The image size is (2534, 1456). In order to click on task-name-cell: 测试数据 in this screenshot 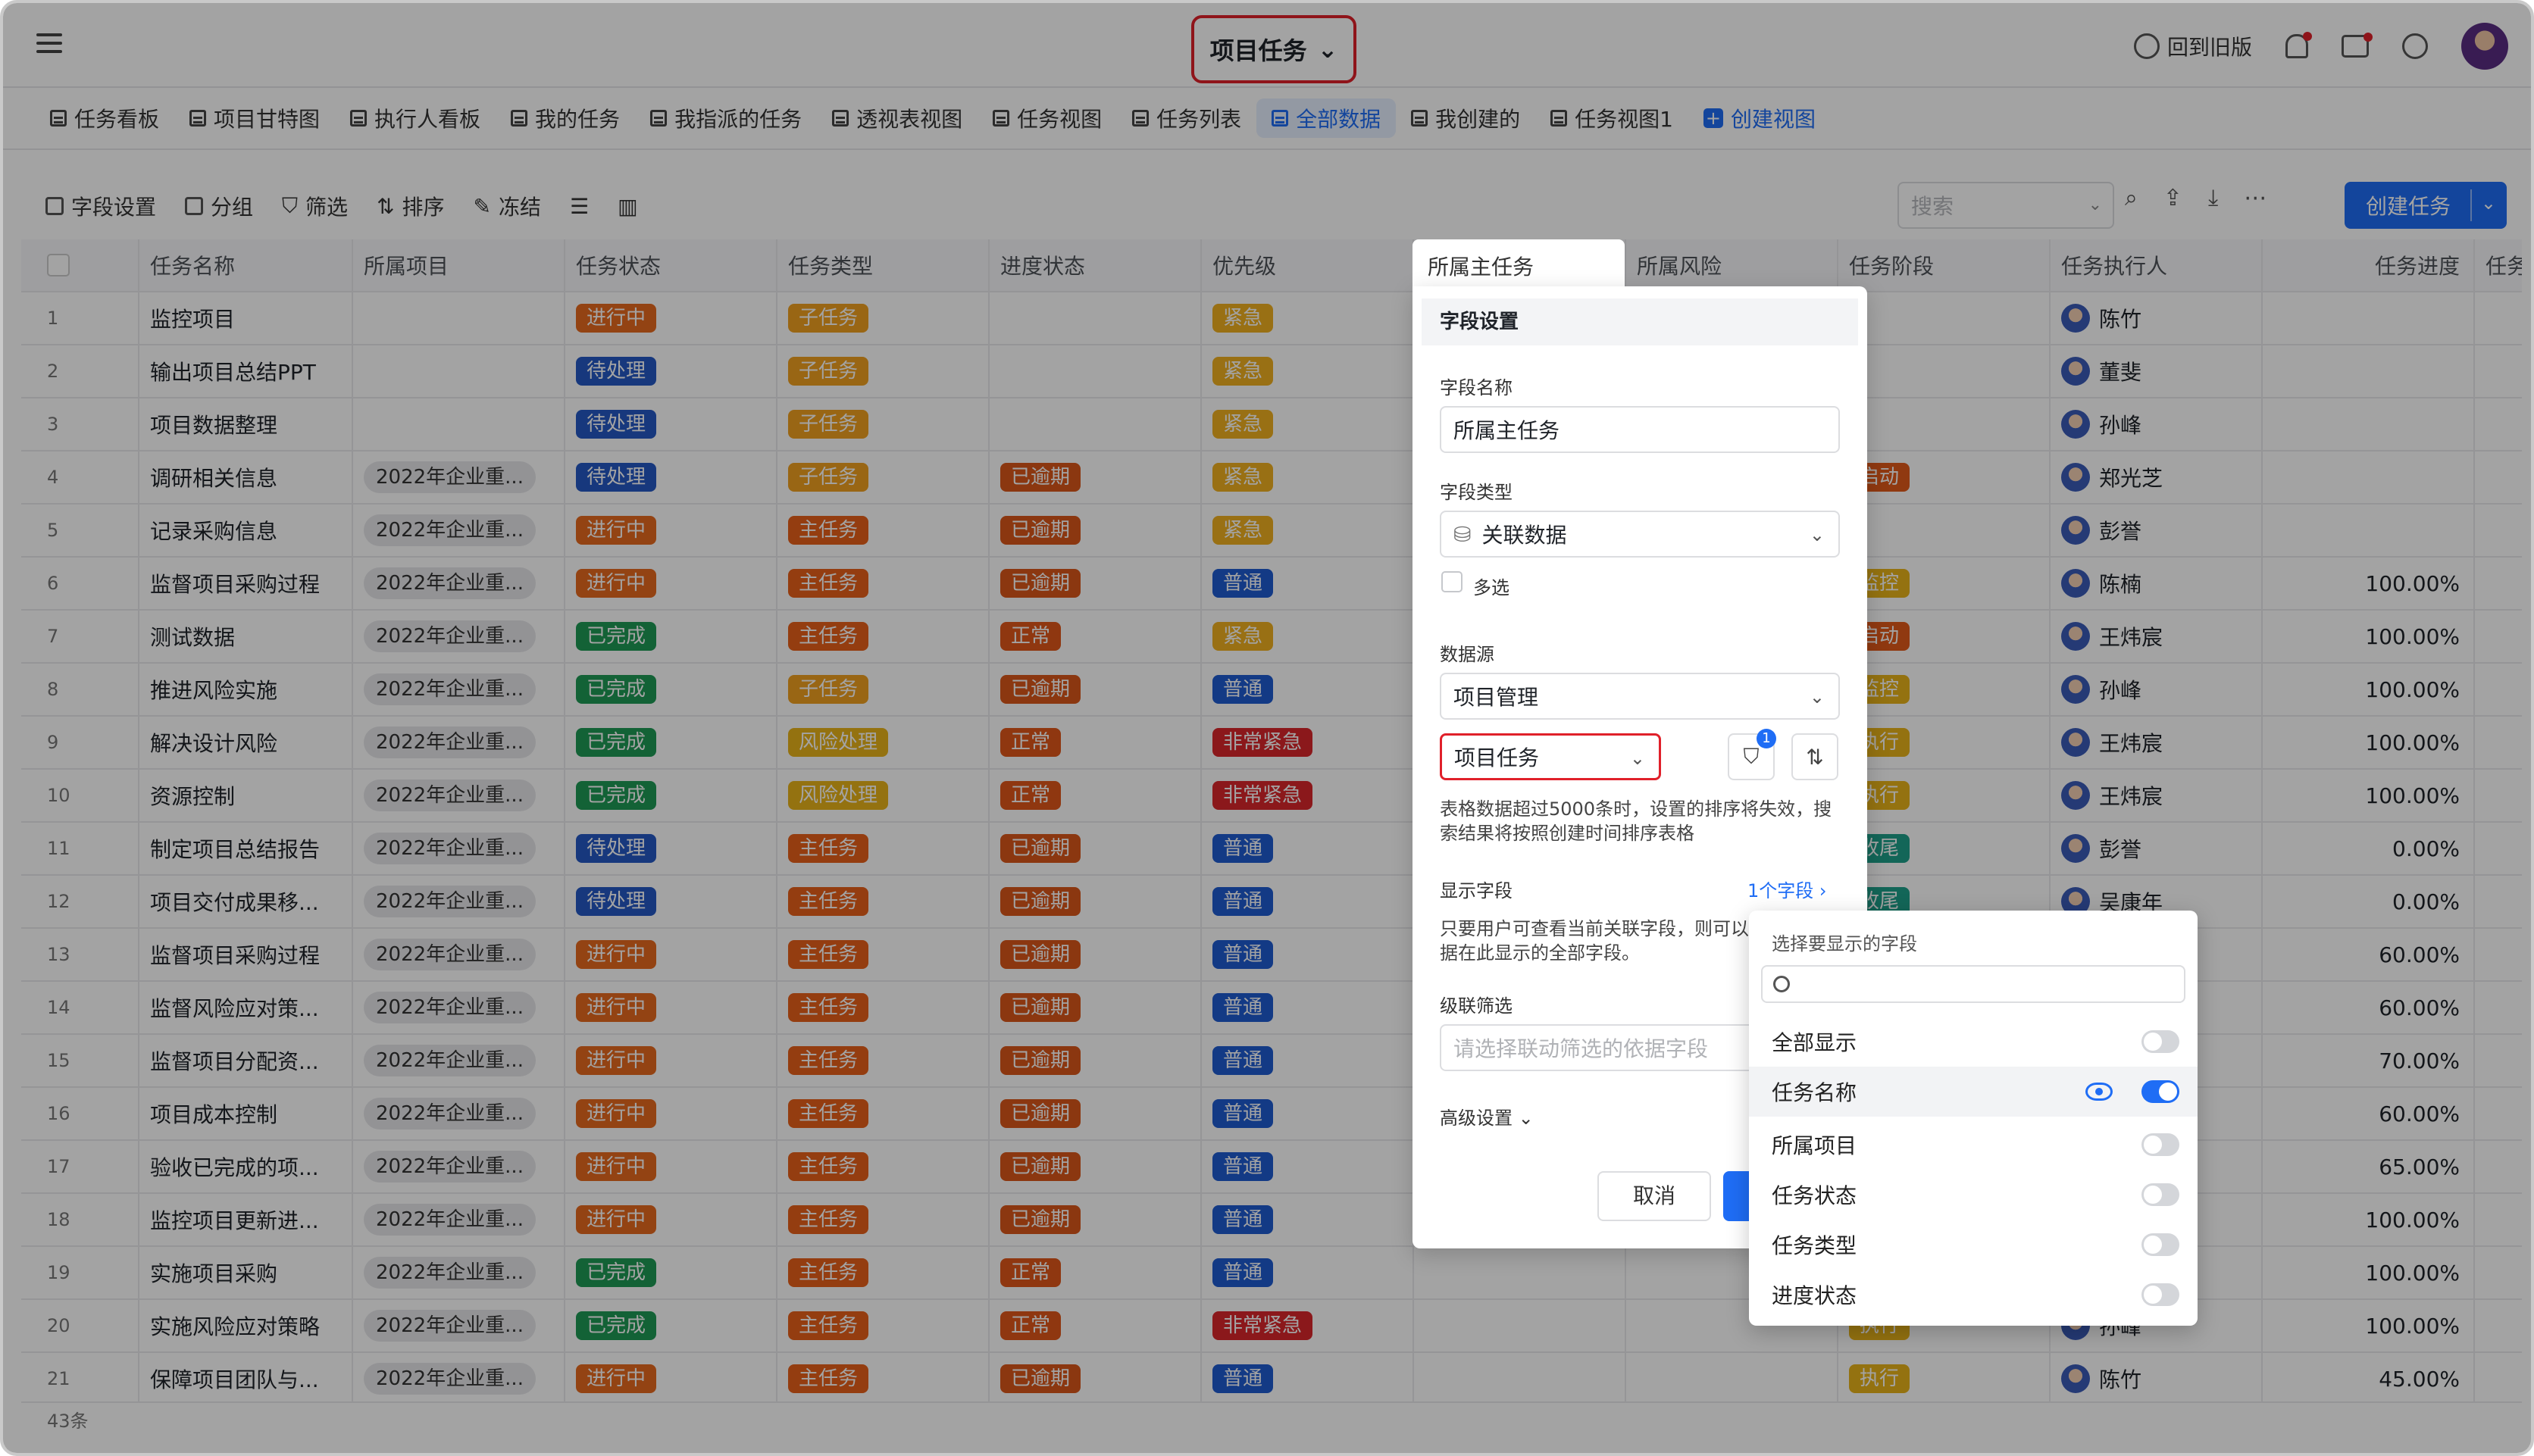, I will do `click(246, 636)`.